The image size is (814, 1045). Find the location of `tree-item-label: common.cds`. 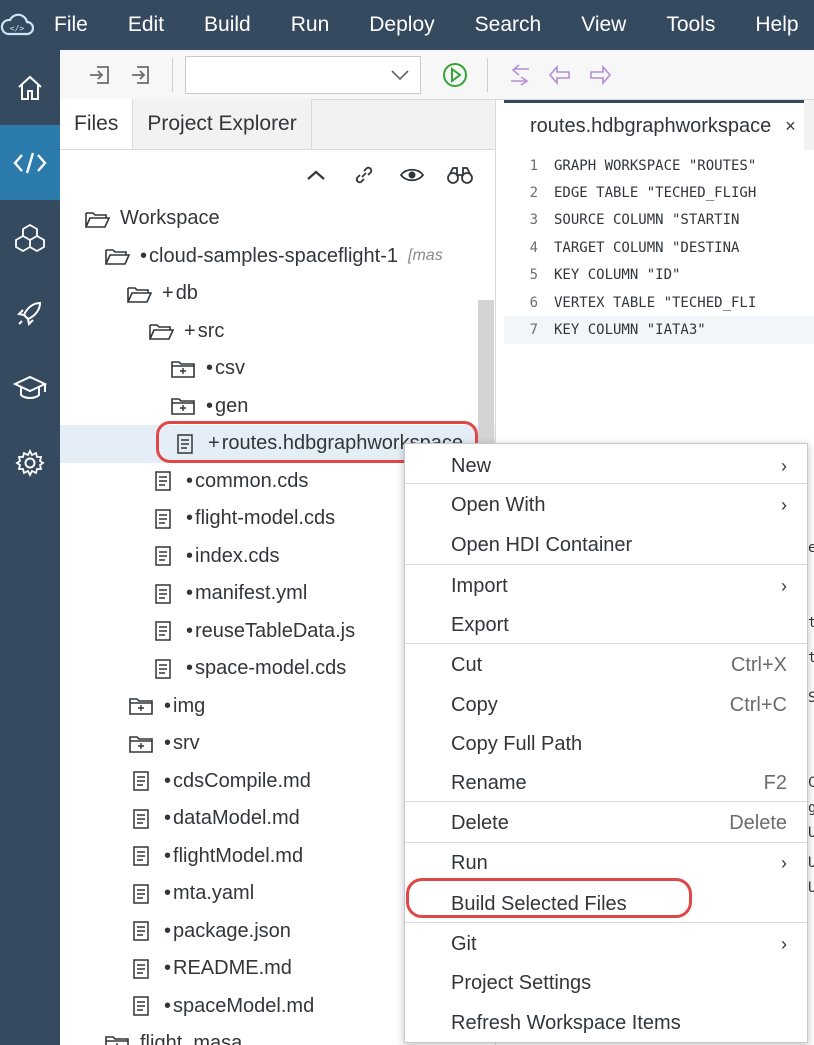

tree-item-label: common.cds is located at coordinates (252, 480).